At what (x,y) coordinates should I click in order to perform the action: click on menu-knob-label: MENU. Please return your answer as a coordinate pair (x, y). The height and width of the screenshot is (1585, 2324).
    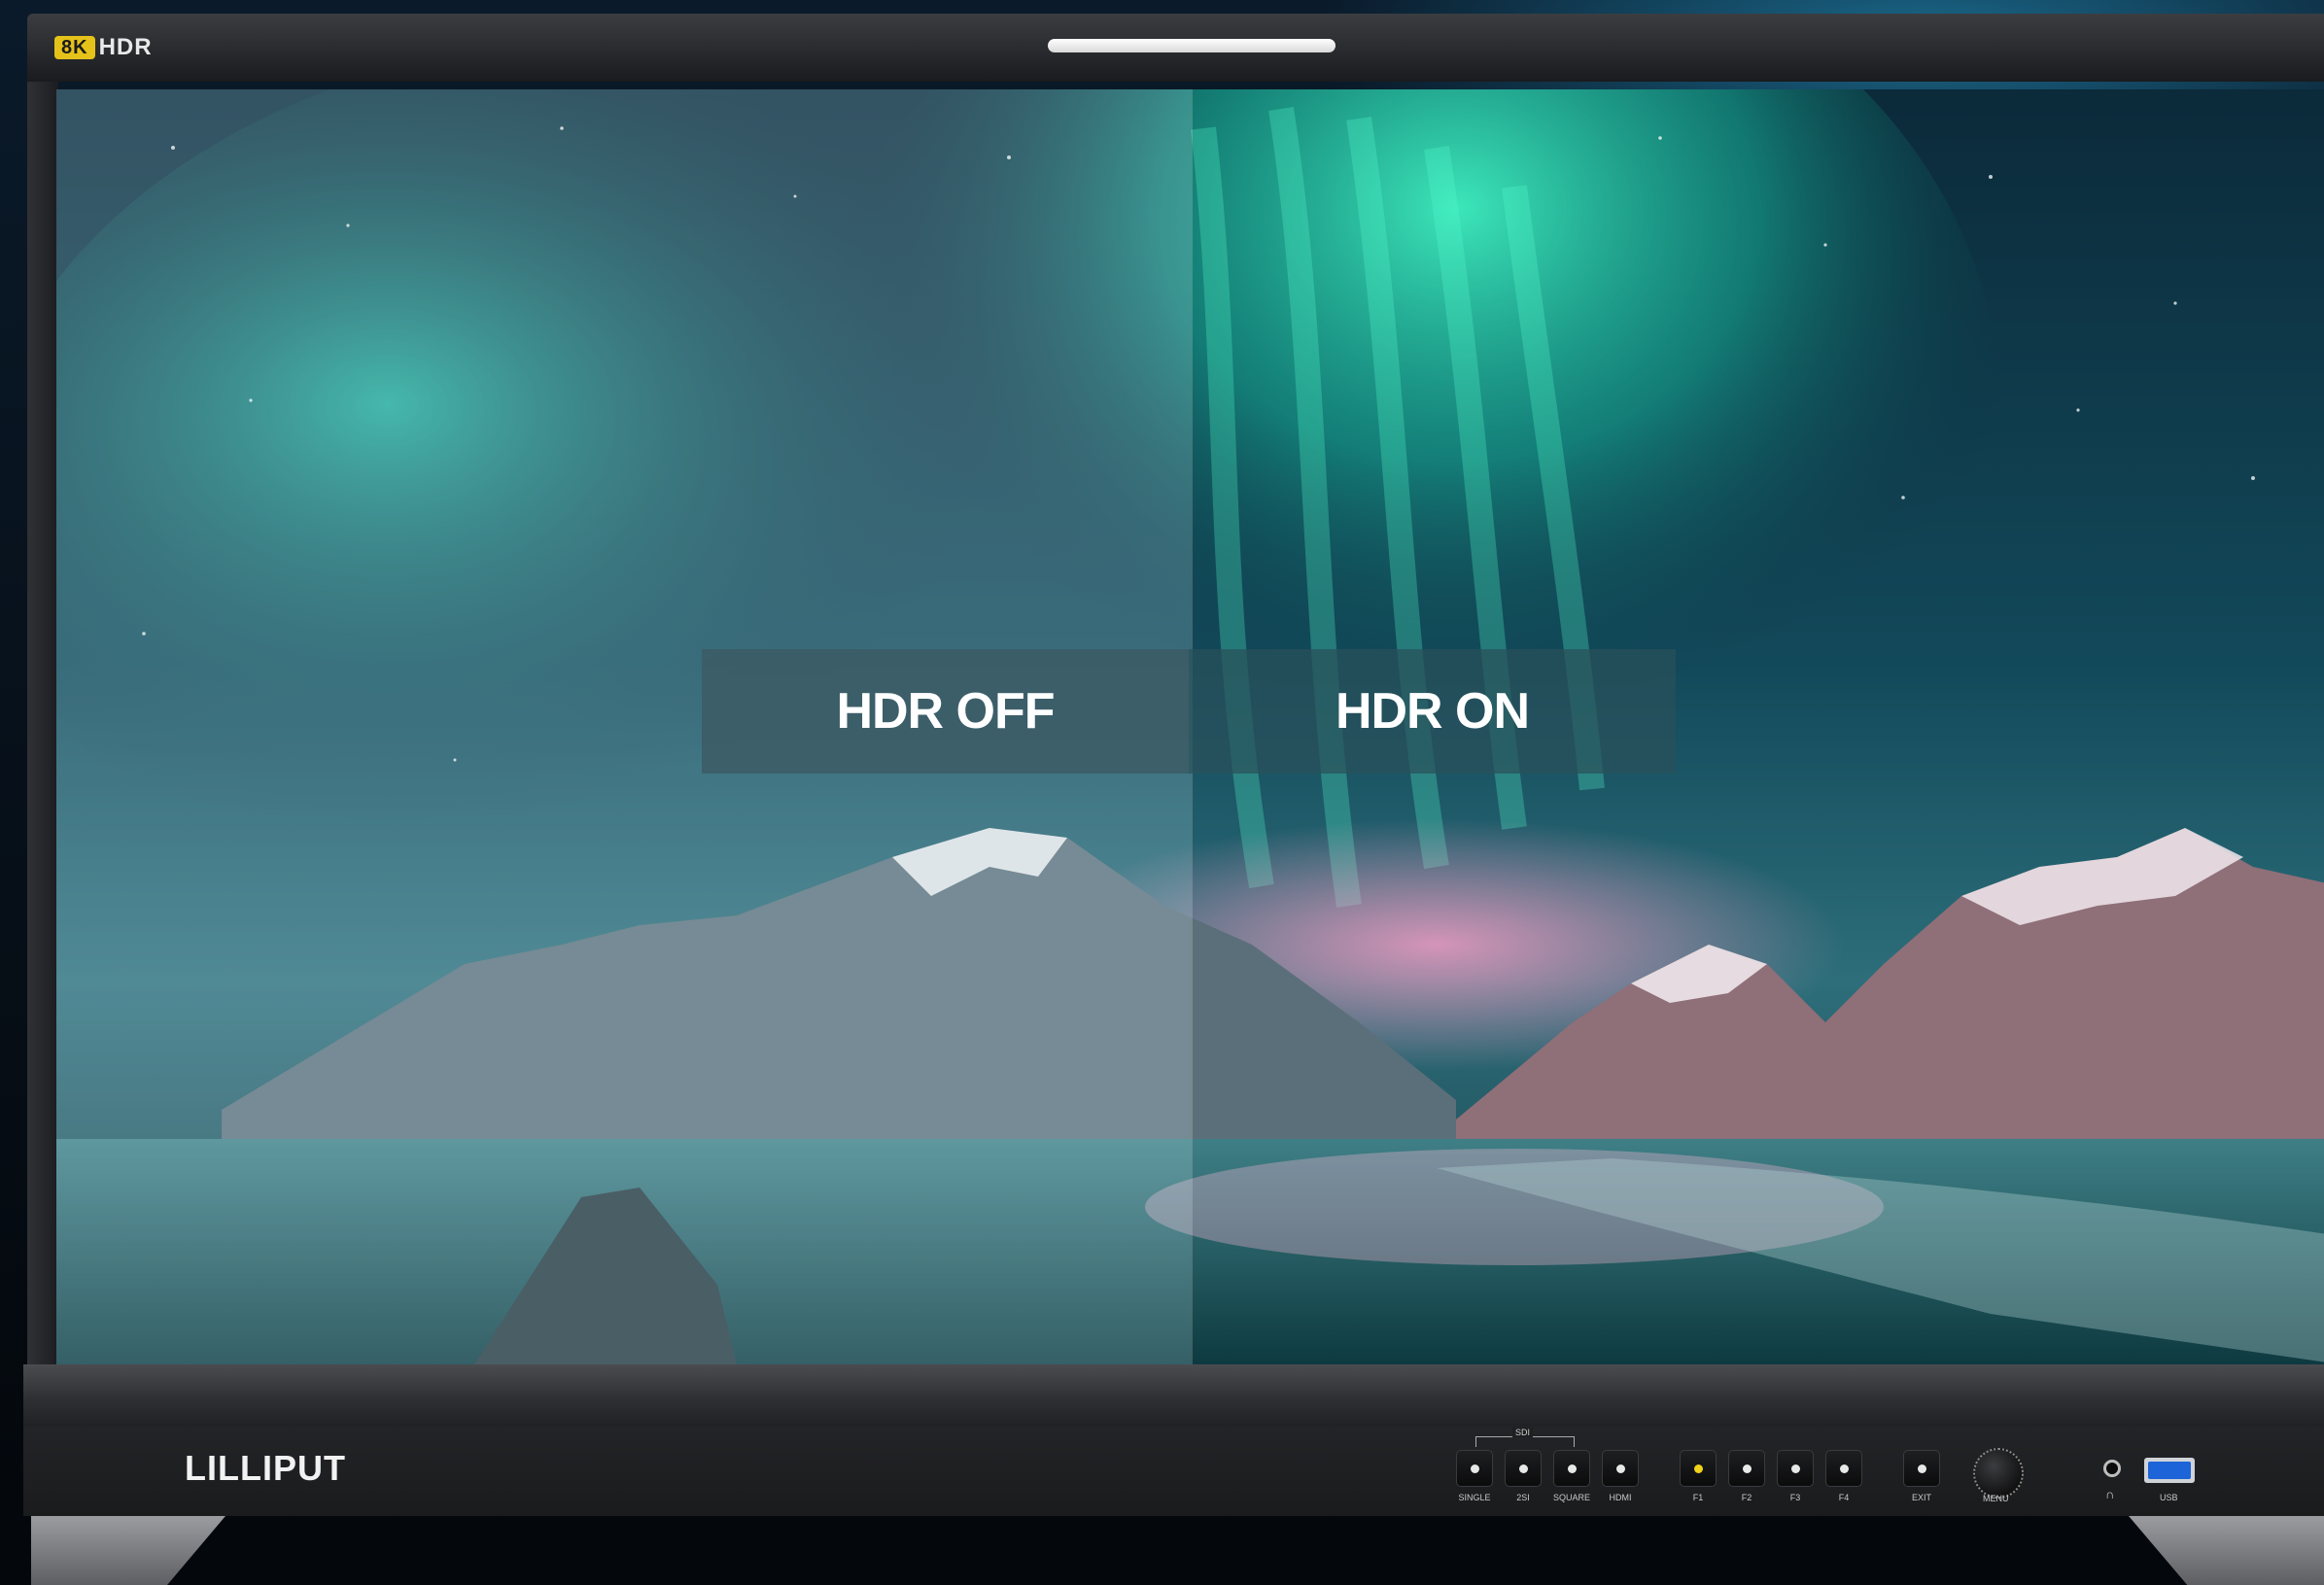
    Looking at the image, I should click on (1996, 1498).